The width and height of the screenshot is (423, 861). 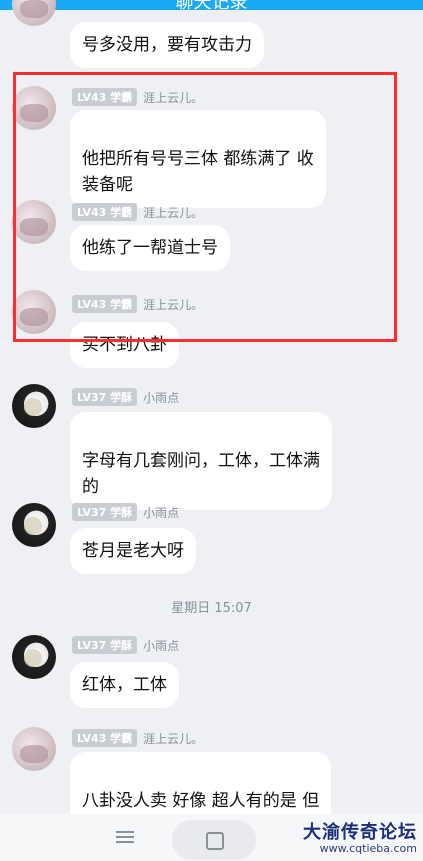 I want to click on message-bubble: 他把所有号号三体 都练满了 收 装备呢, so click(x=198, y=159).